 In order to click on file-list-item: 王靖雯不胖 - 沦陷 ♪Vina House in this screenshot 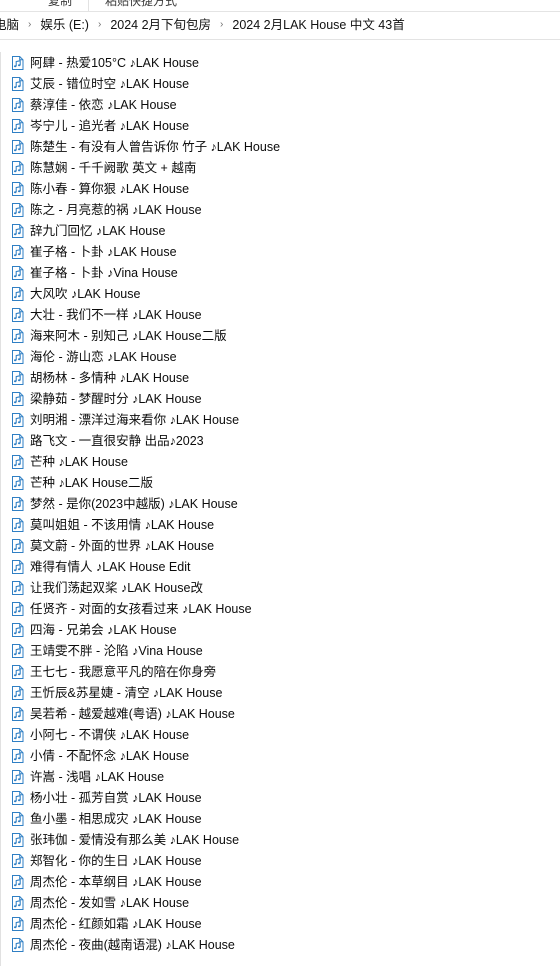, I will do `click(280, 650)`.